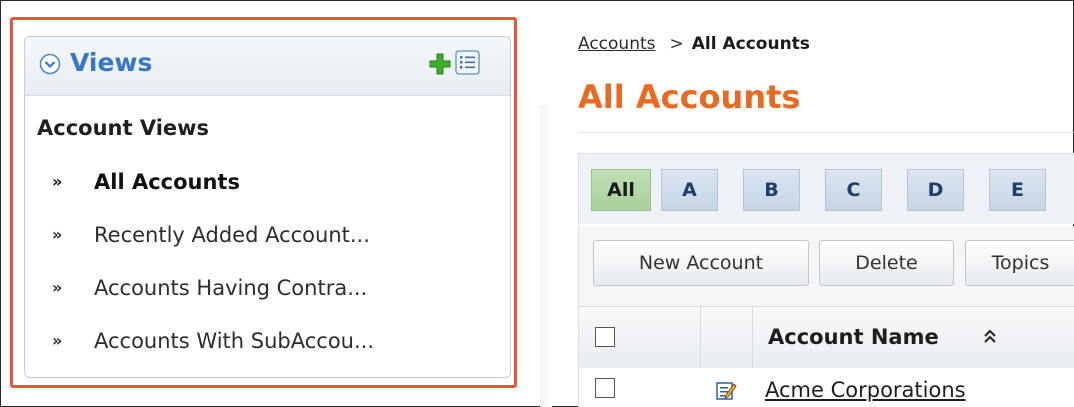 The height and width of the screenshot is (407, 1074). I want to click on sort-icon, so click(990, 337).